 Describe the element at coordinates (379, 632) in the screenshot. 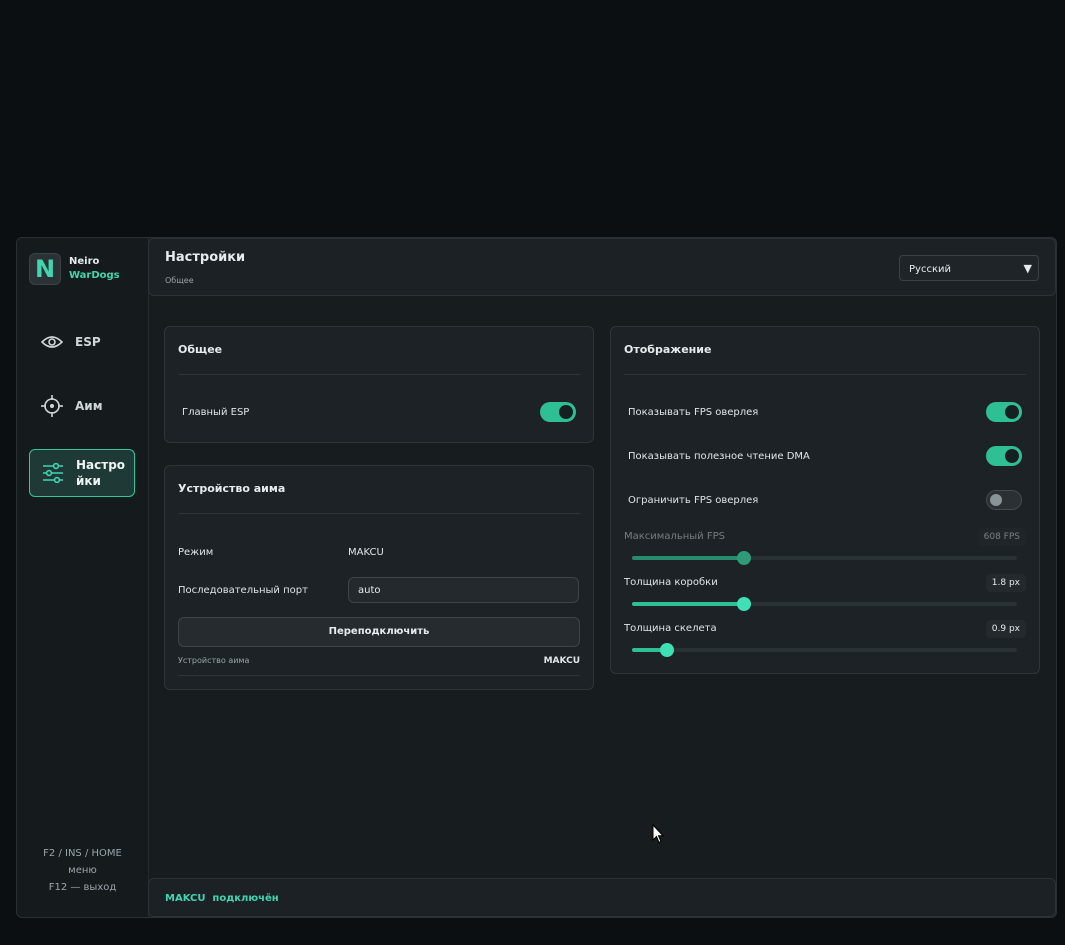

I see `reconnect-button: Переподключить` at that location.